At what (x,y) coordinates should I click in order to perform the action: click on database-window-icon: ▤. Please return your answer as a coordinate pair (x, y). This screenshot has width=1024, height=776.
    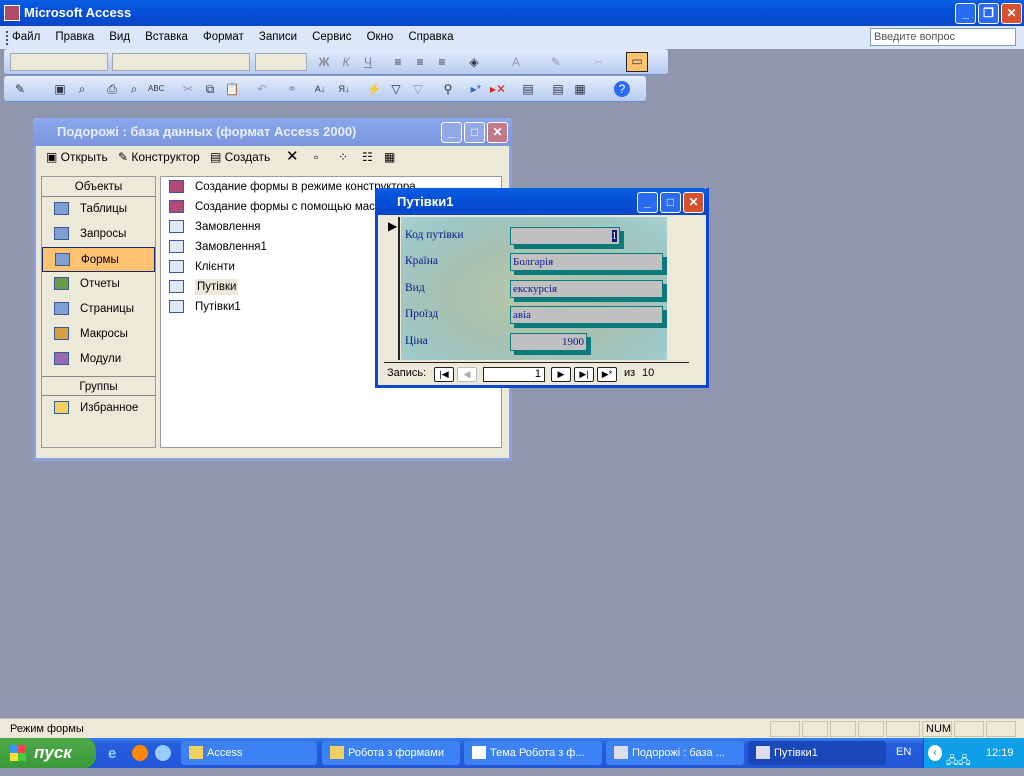
    Looking at the image, I should click on (558, 89).